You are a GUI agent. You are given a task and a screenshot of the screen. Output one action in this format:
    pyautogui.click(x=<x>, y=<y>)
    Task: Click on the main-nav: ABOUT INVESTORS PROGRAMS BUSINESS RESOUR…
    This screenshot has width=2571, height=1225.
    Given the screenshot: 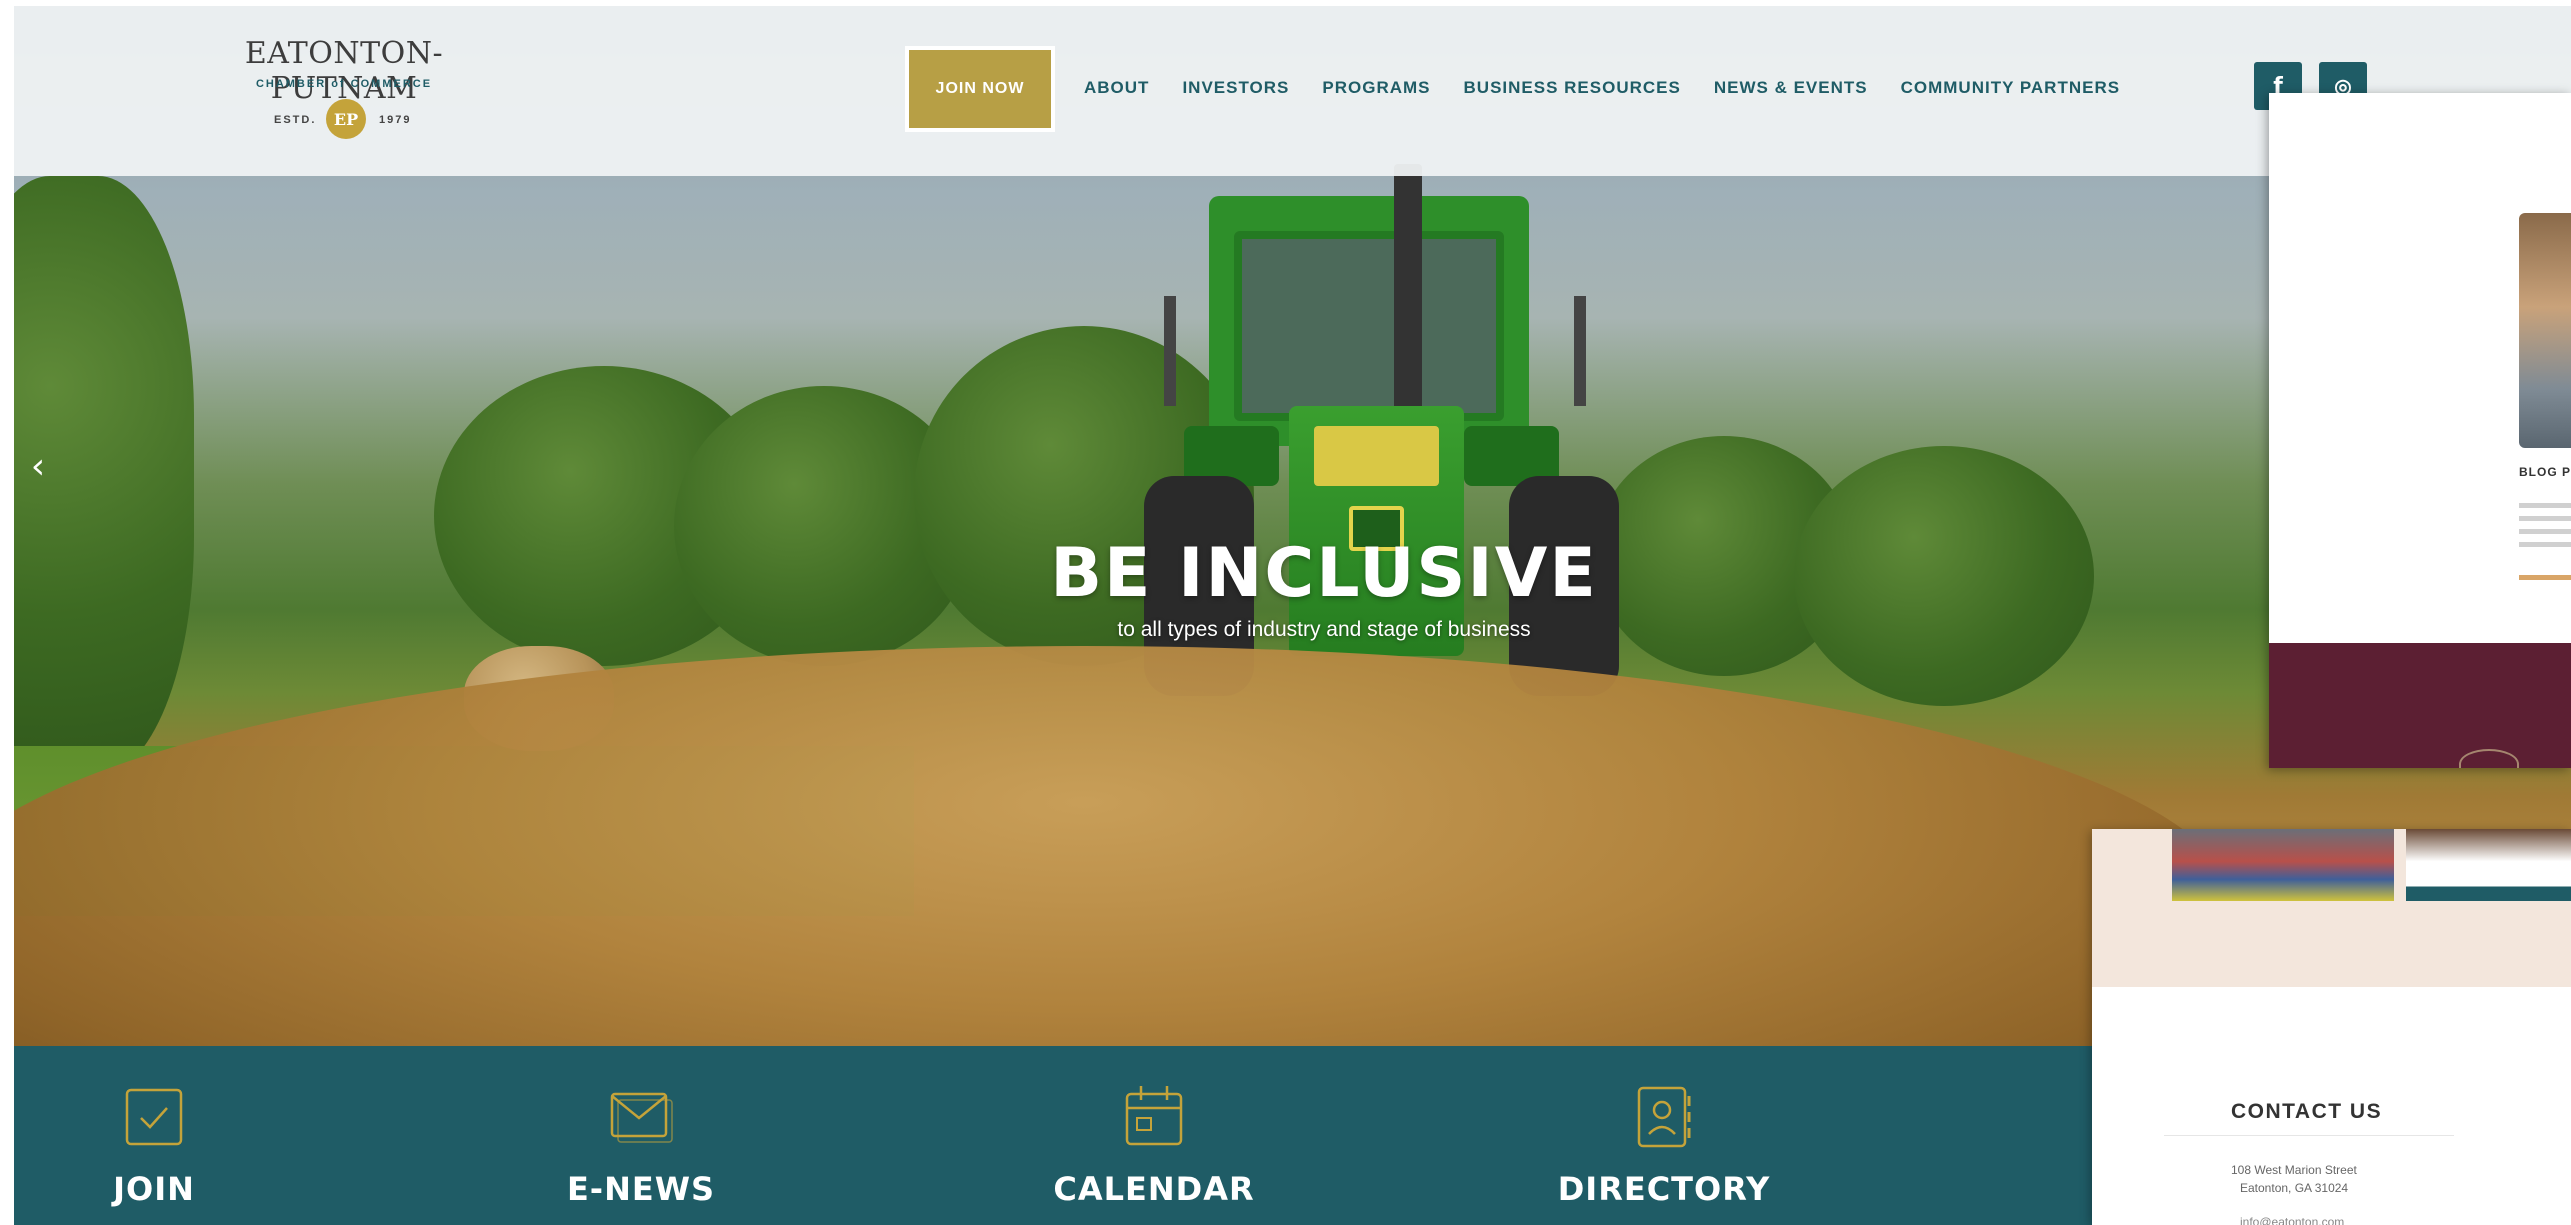 What is the action you would take?
    pyautogui.click(x=1602, y=88)
    